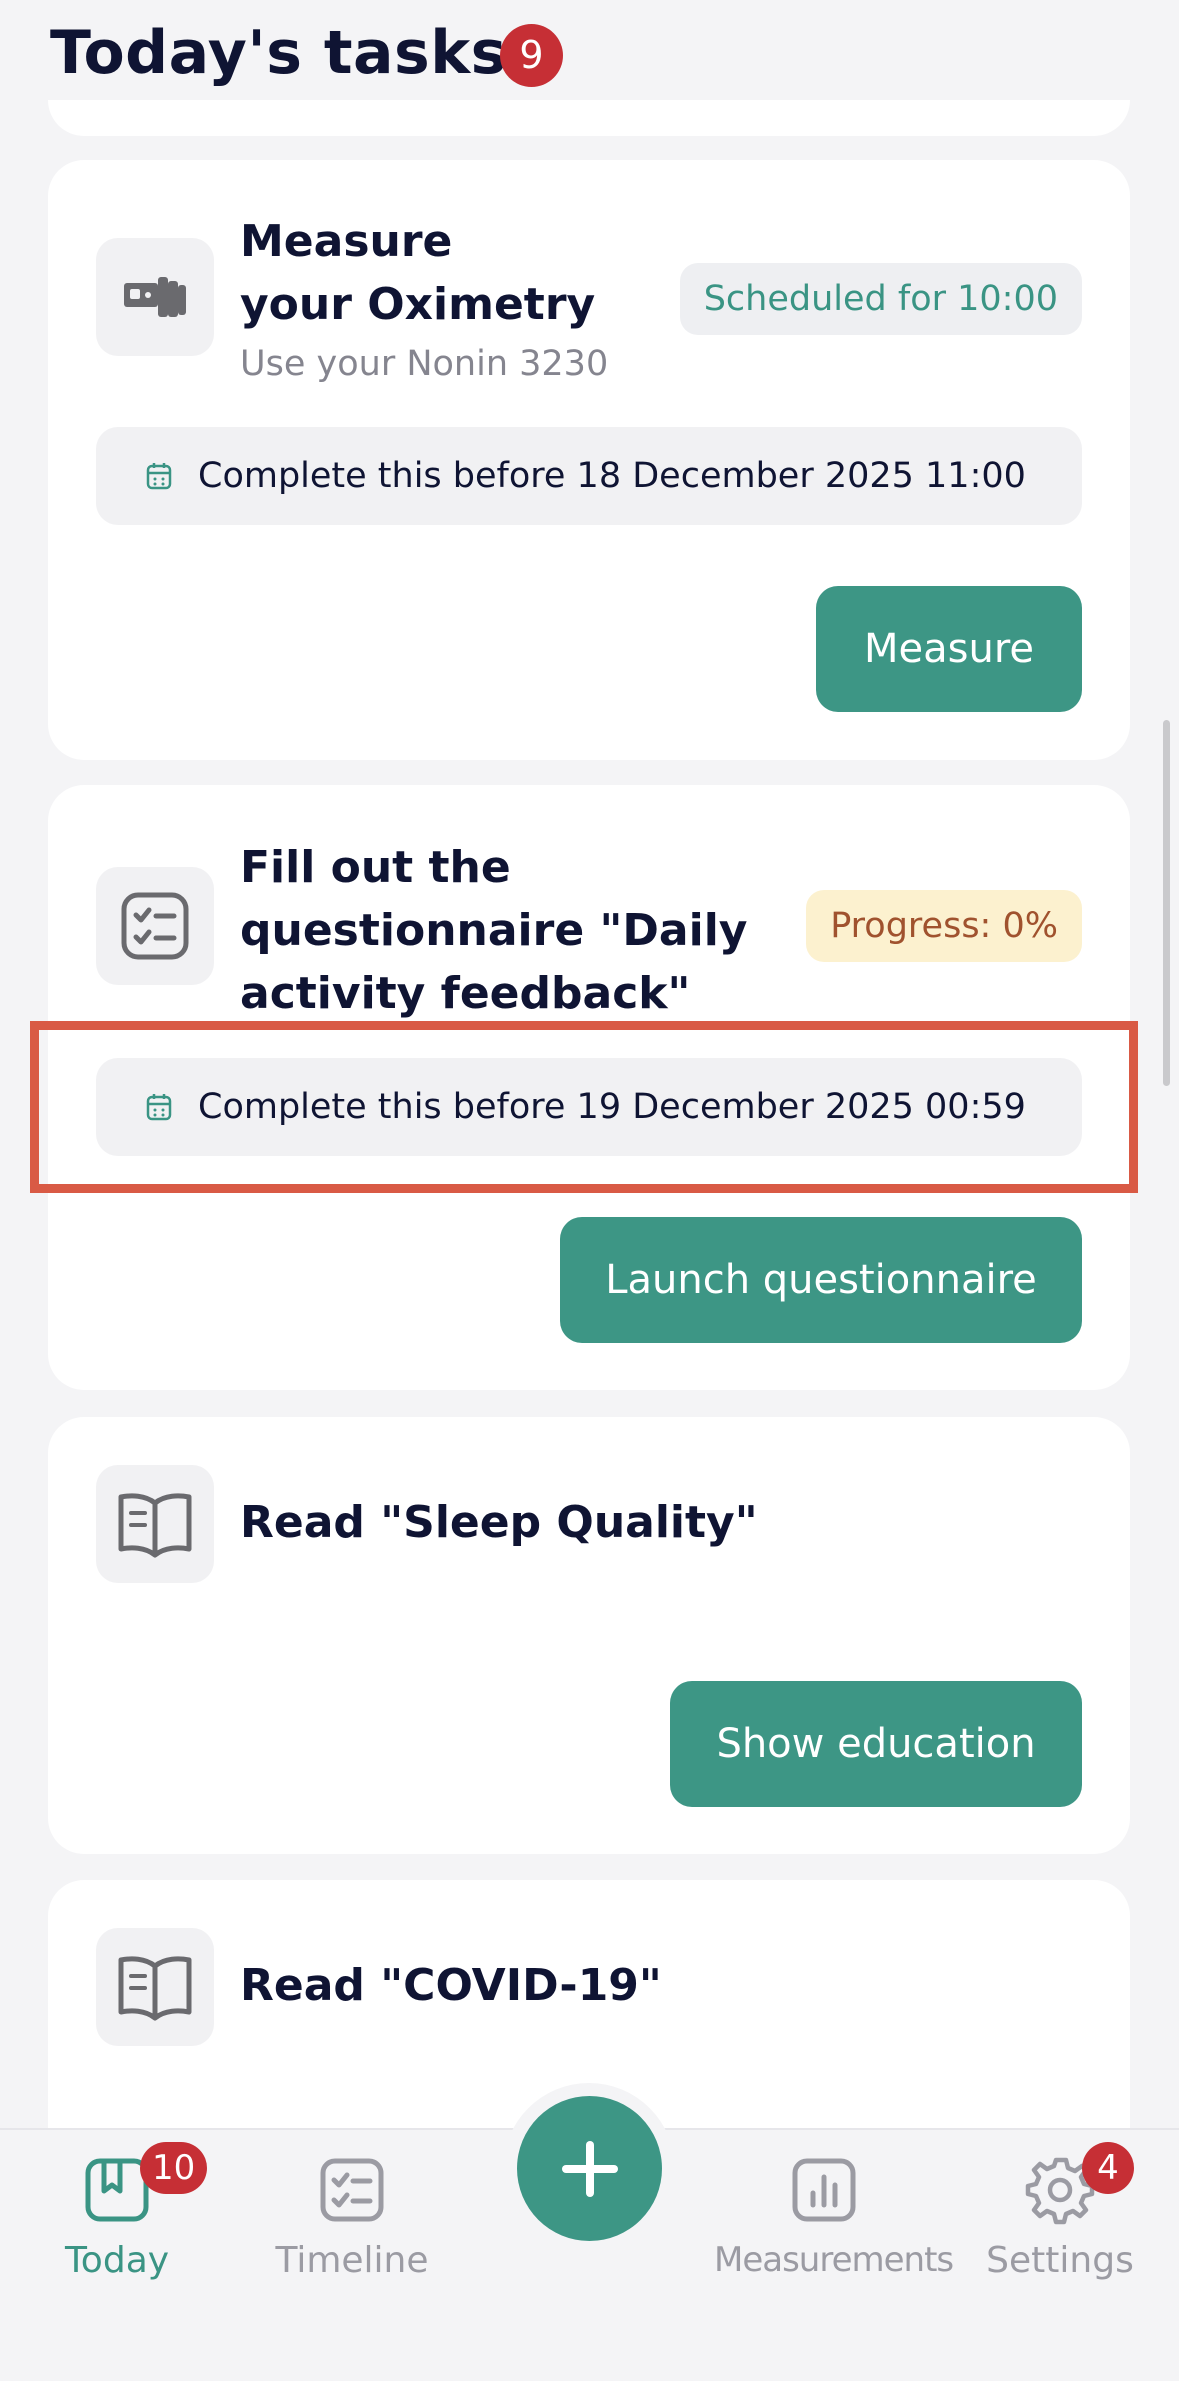 The image size is (1179, 2381). Describe the element at coordinates (876, 1744) in the screenshot. I see `show-education-button: Show education` at that location.